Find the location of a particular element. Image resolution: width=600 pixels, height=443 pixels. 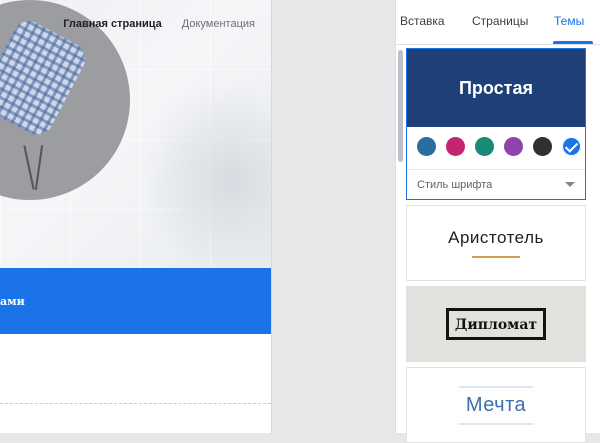

theme-card-diplomat: Дипломат is located at coordinates (496, 324).